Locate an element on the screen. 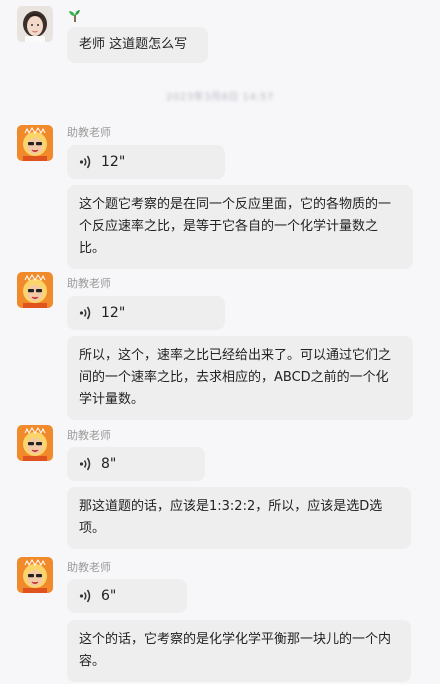  message-text: 这个的话，它考察的是化学化学平衡那一块儿的一个内容。 is located at coordinates (235, 650).